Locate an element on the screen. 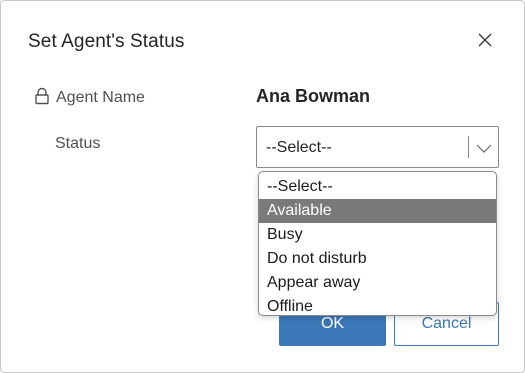  agent-name-value: Ana Bowman is located at coordinates (313, 96).